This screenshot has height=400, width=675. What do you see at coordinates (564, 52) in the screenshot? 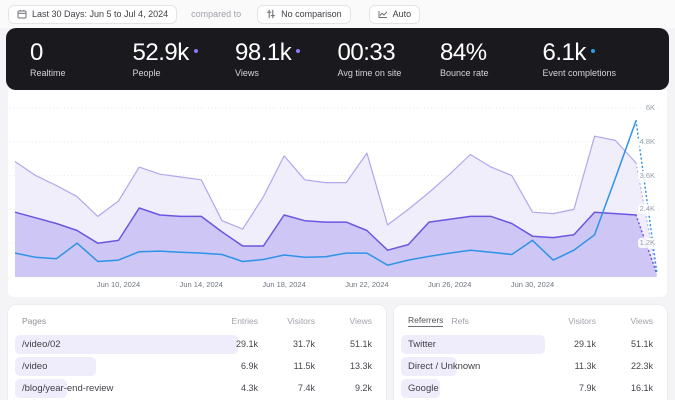
I see `stat-value: 6.1k` at bounding box center [564, 52].